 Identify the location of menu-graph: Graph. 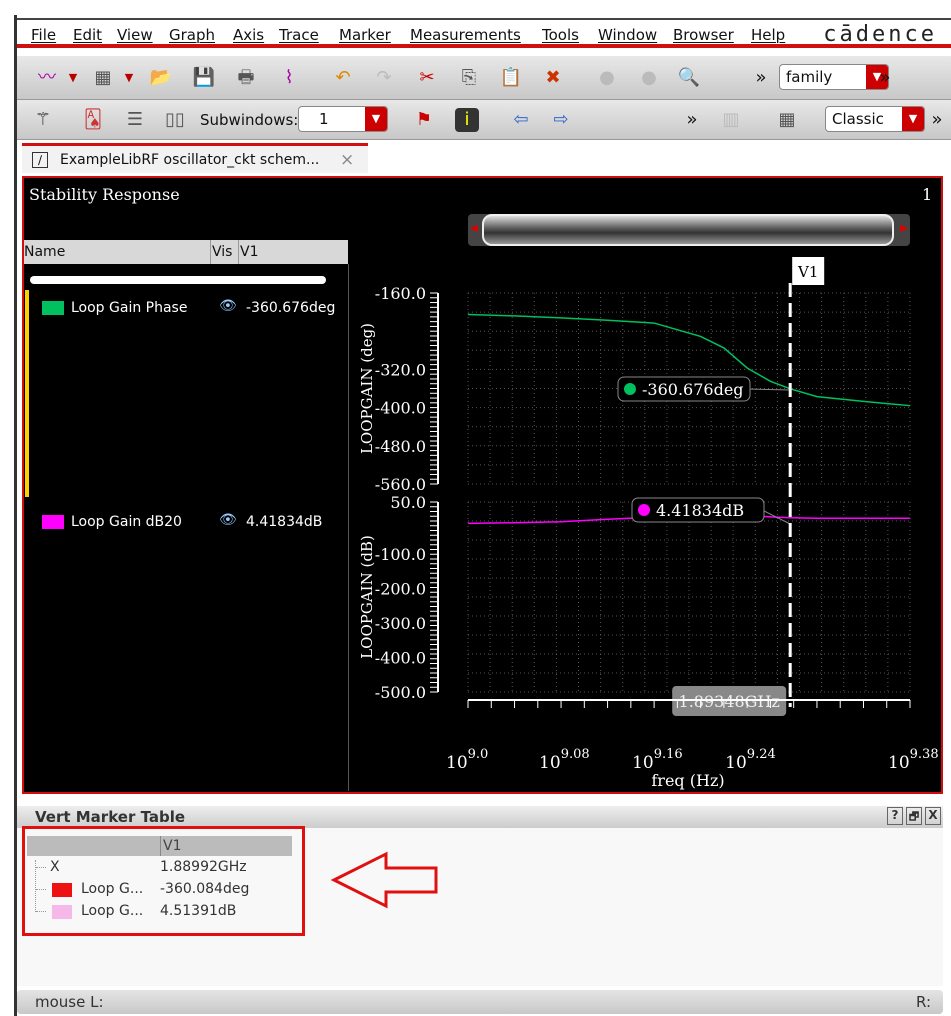
(192, 35).